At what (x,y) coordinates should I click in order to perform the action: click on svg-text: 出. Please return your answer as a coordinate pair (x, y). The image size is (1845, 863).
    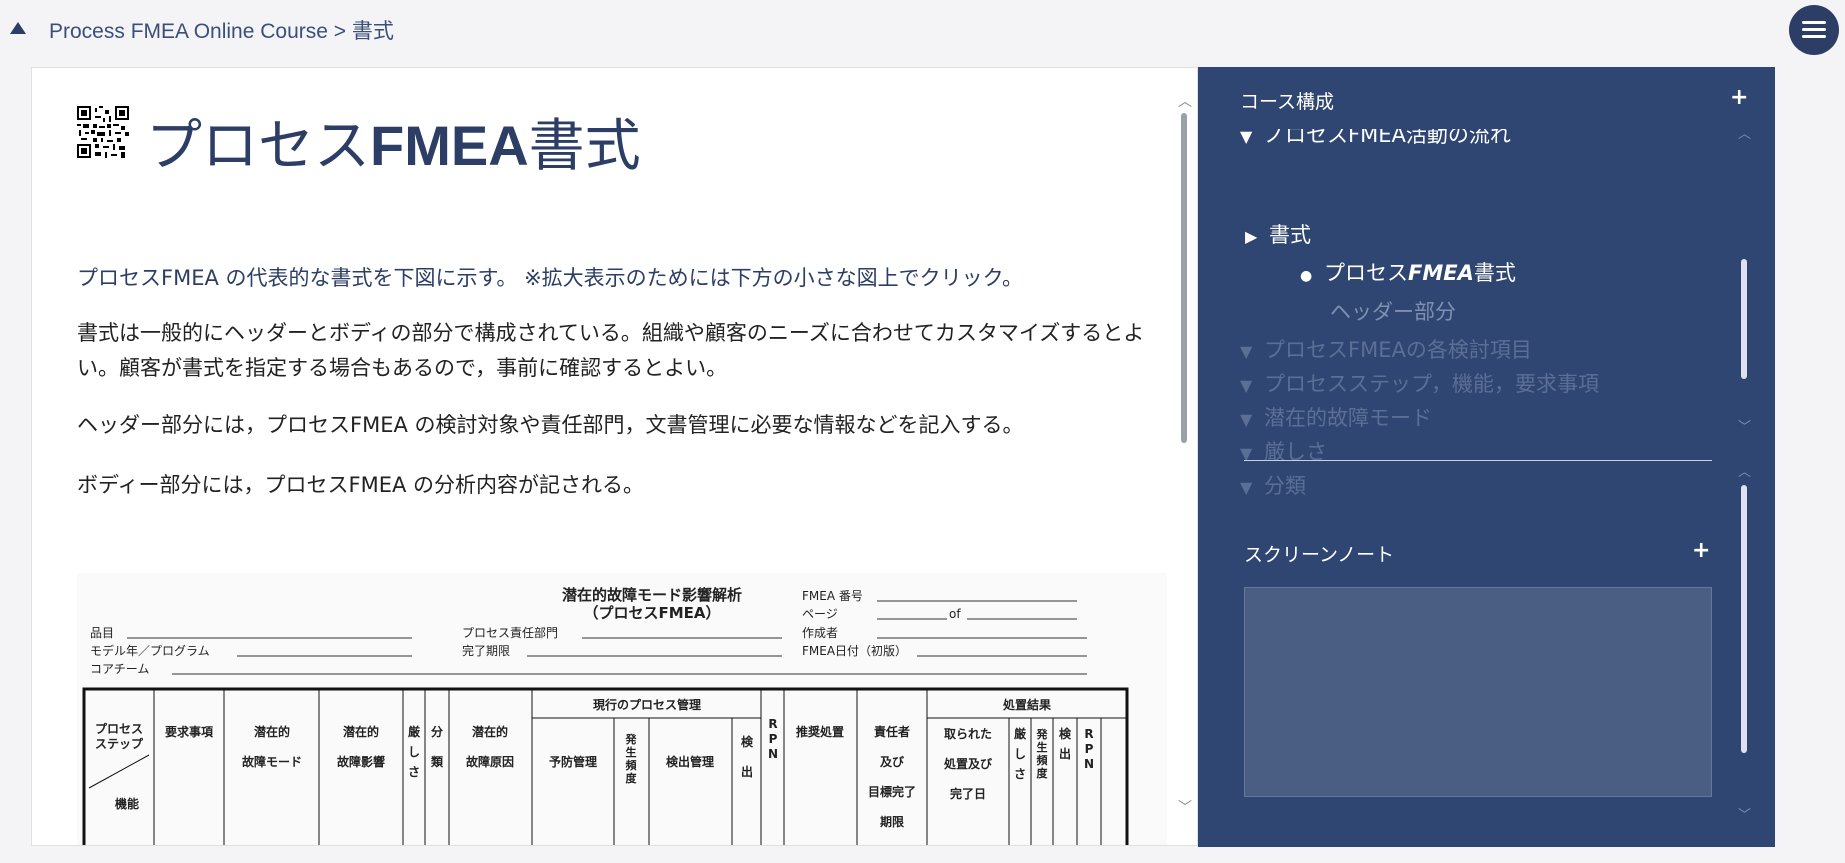
    Looking at the image, I should click on (747, 771).